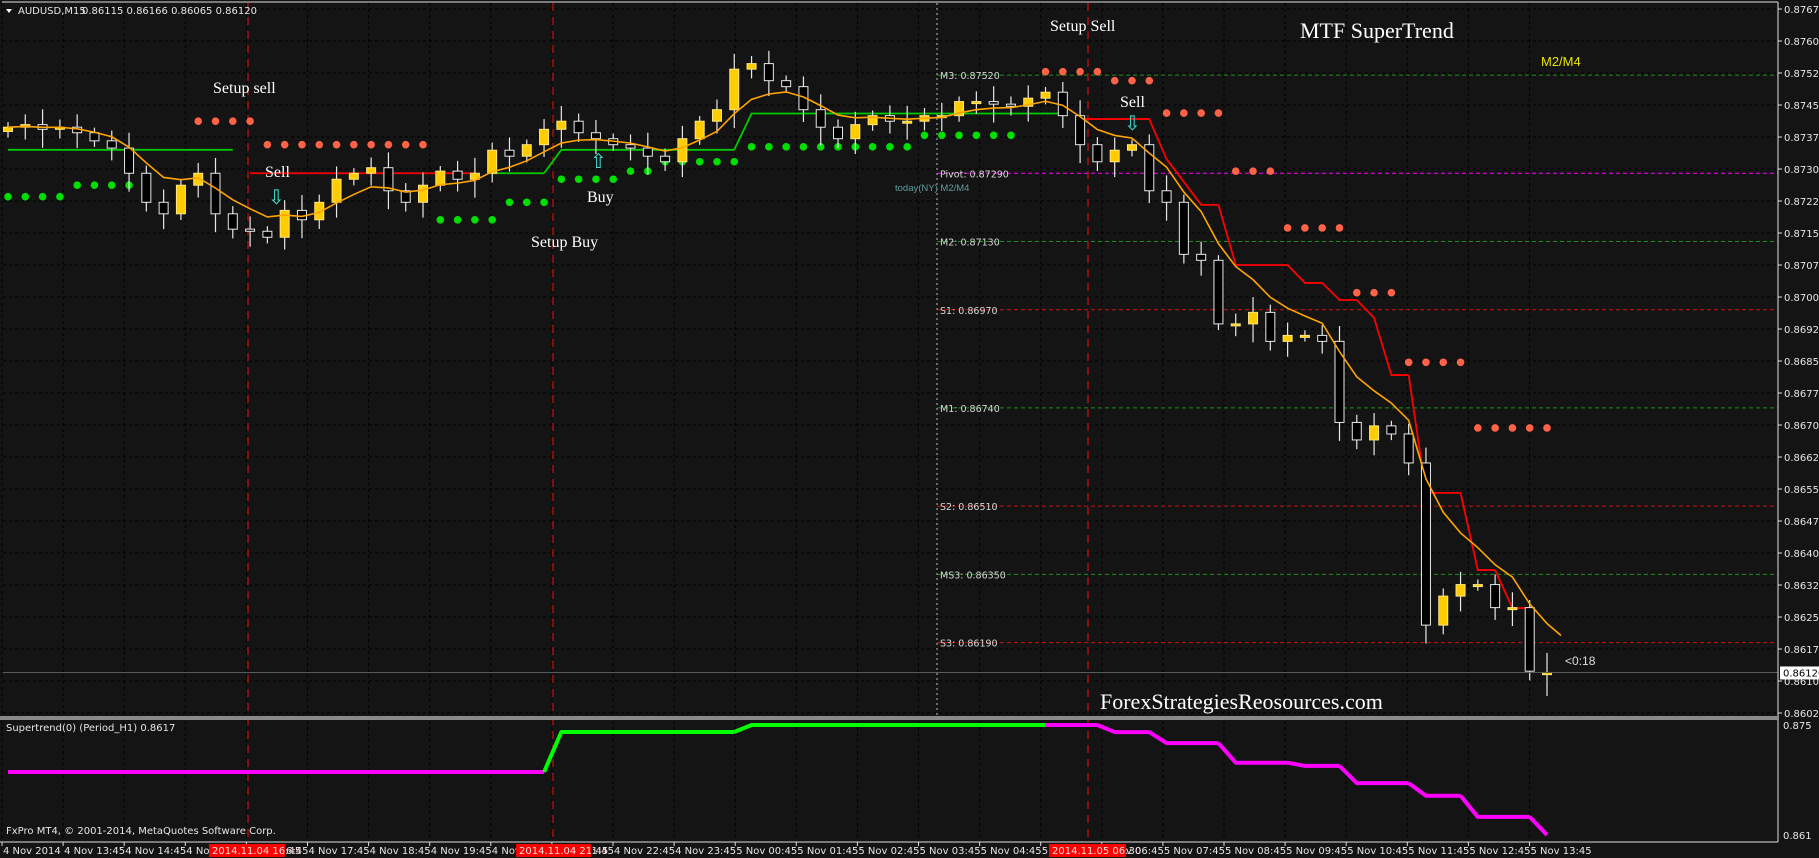 The image size is (1819, 858). What do you see at coordinates (932, 188) in the screenshot?
I see `today-ny-label: today(NY) M2/M4` at bounding box center [932, 188].